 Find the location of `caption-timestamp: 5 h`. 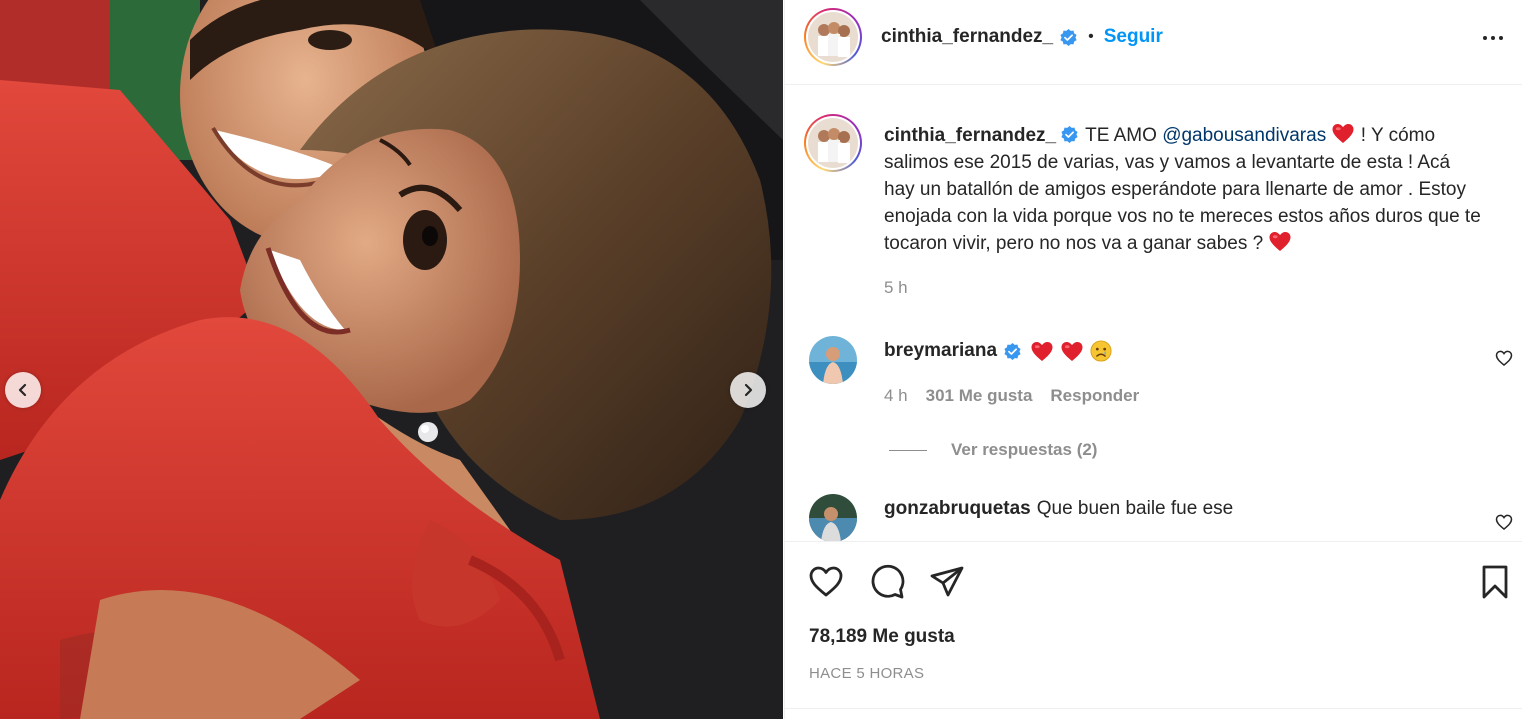

caption-timestamp: 5 h is located at coordinates (896, 287).